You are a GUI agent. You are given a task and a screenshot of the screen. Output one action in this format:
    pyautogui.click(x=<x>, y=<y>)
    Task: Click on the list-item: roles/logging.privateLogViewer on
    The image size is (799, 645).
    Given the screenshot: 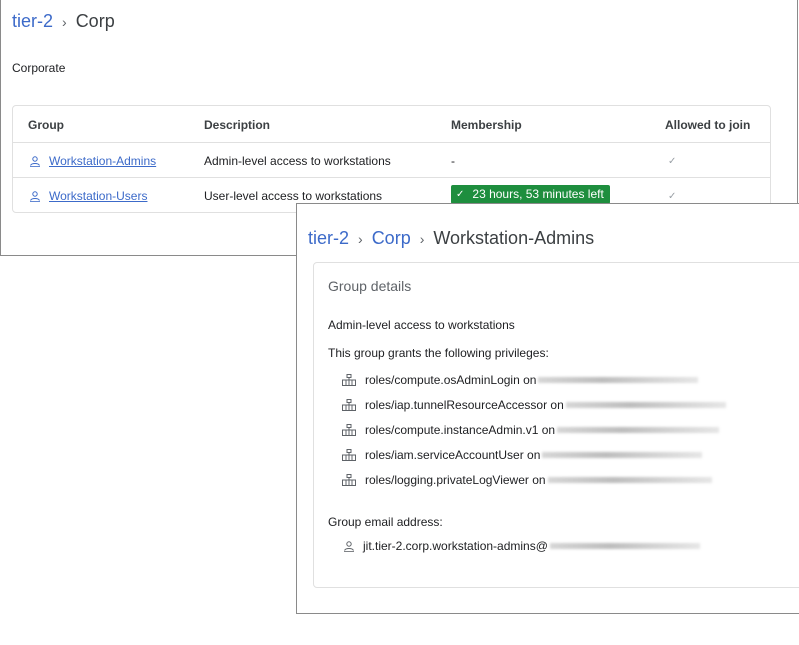 What is the action you would take?
    pyautogui.click(x=534, y=479)
    